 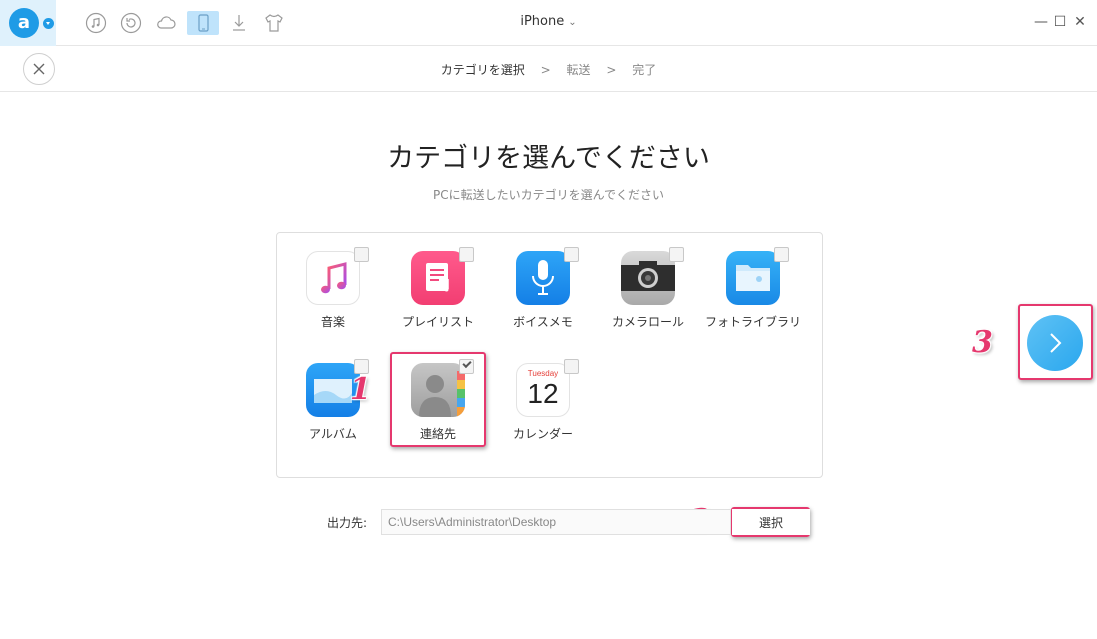 I want to click on voice-memo-icon, so click(x=543, y=278).